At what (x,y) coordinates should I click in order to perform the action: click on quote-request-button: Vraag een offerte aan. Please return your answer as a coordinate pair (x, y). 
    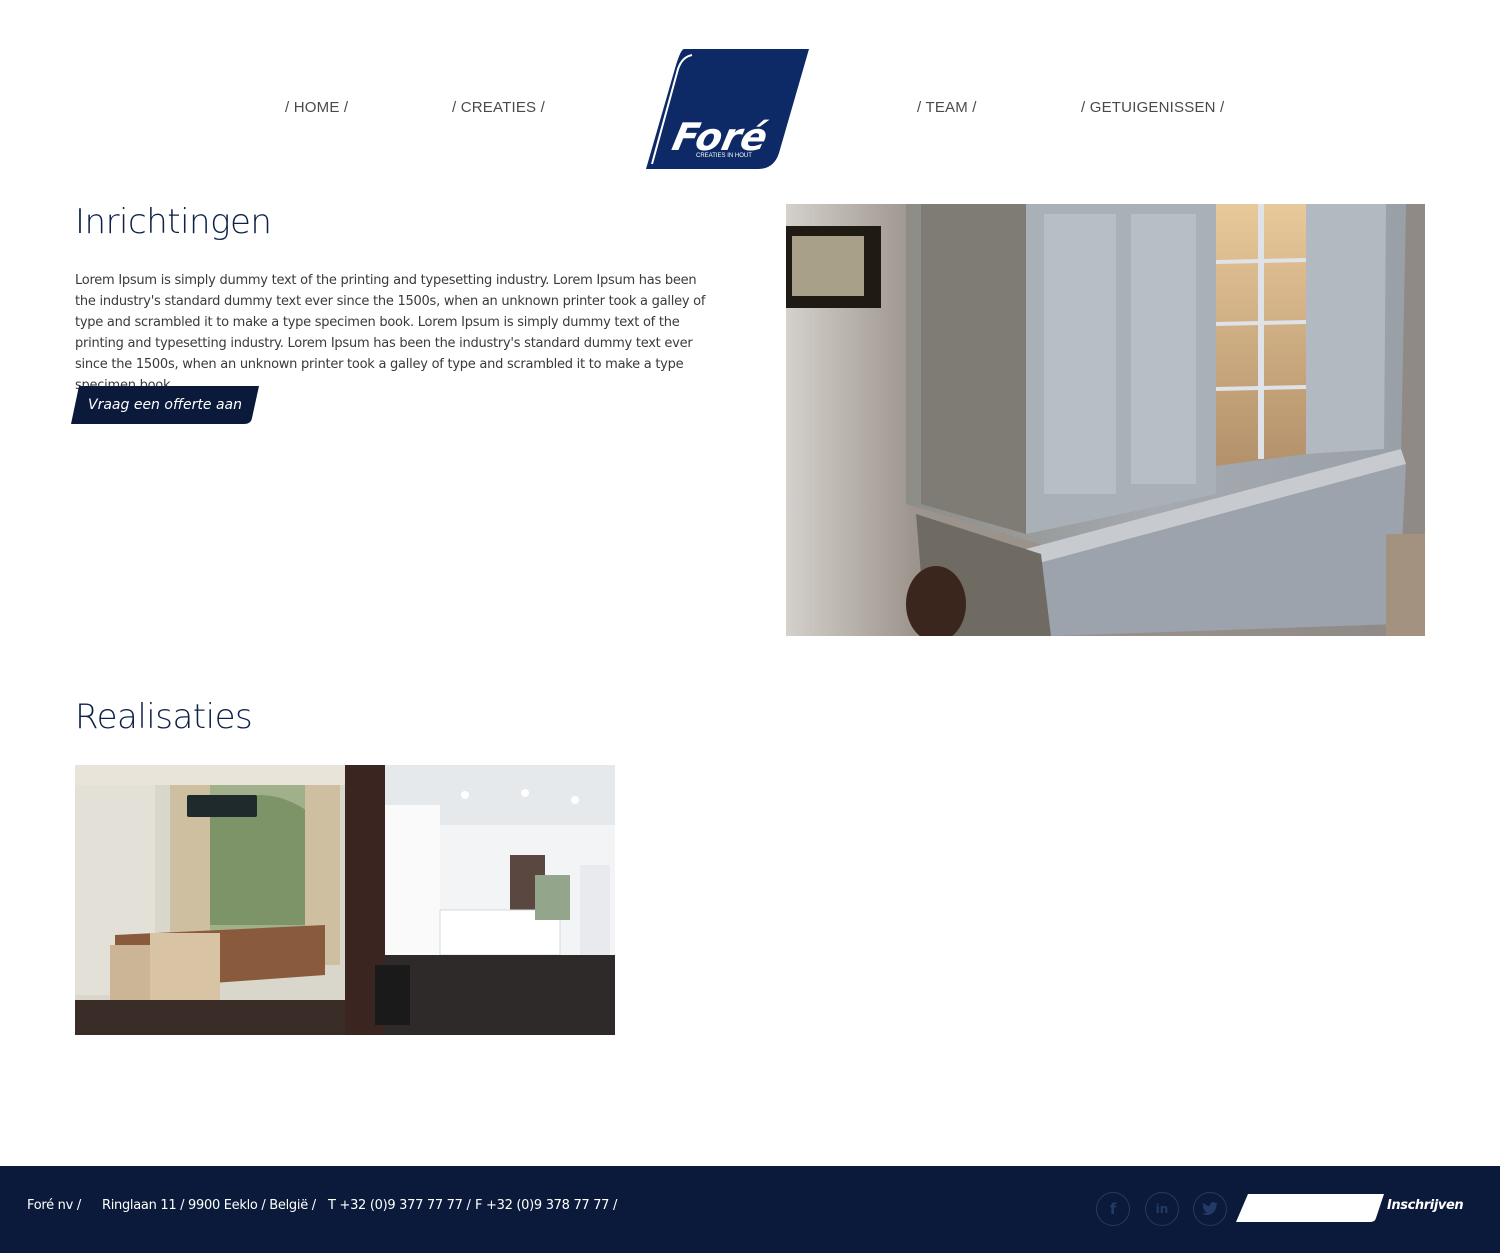
    Looking at the image, I should click on (165, 405).